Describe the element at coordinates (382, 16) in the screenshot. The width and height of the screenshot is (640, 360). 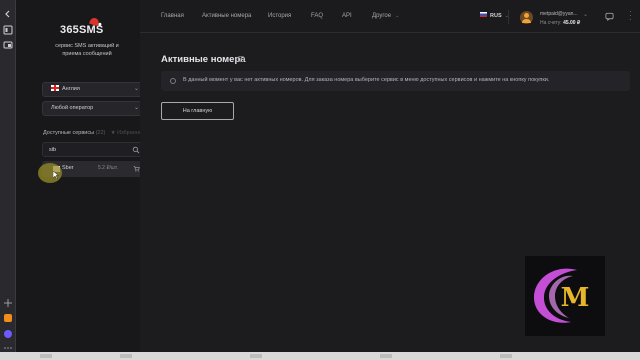
I see `nav-other-label: Другое` at that location.